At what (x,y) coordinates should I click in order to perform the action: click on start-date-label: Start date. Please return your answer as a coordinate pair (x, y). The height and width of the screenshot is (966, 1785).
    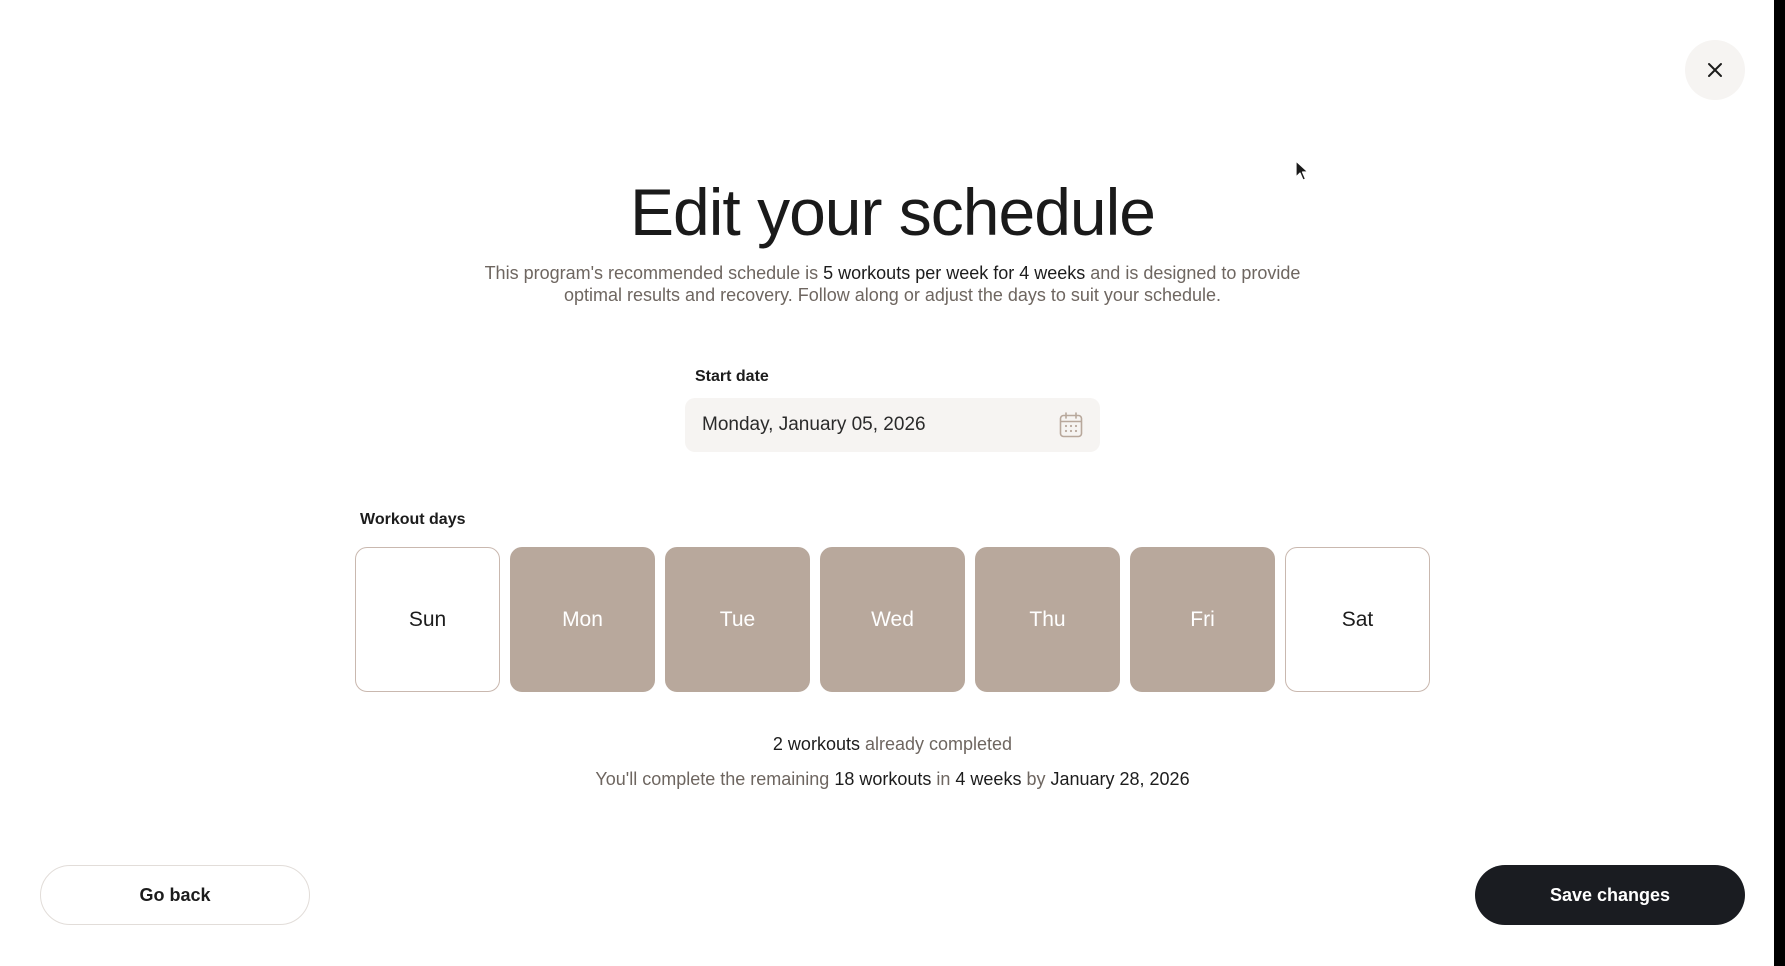
    Looking at the image, I should click on (732, 376).